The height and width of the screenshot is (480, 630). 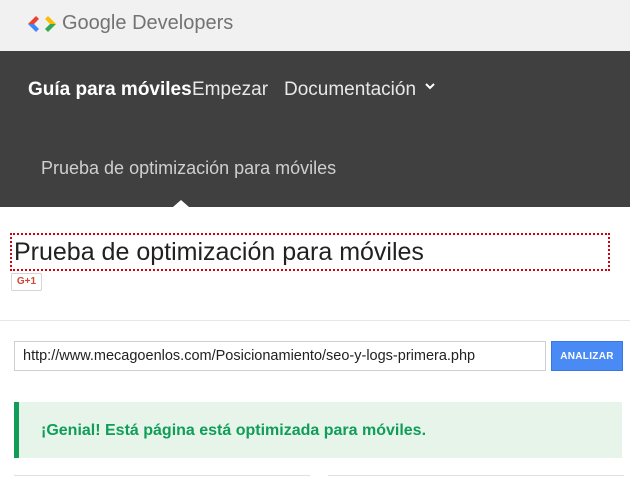 What do you see at coordinates (476, 477) in the screenshot?
I see `result-card-right` at bounding box center [476, 477].